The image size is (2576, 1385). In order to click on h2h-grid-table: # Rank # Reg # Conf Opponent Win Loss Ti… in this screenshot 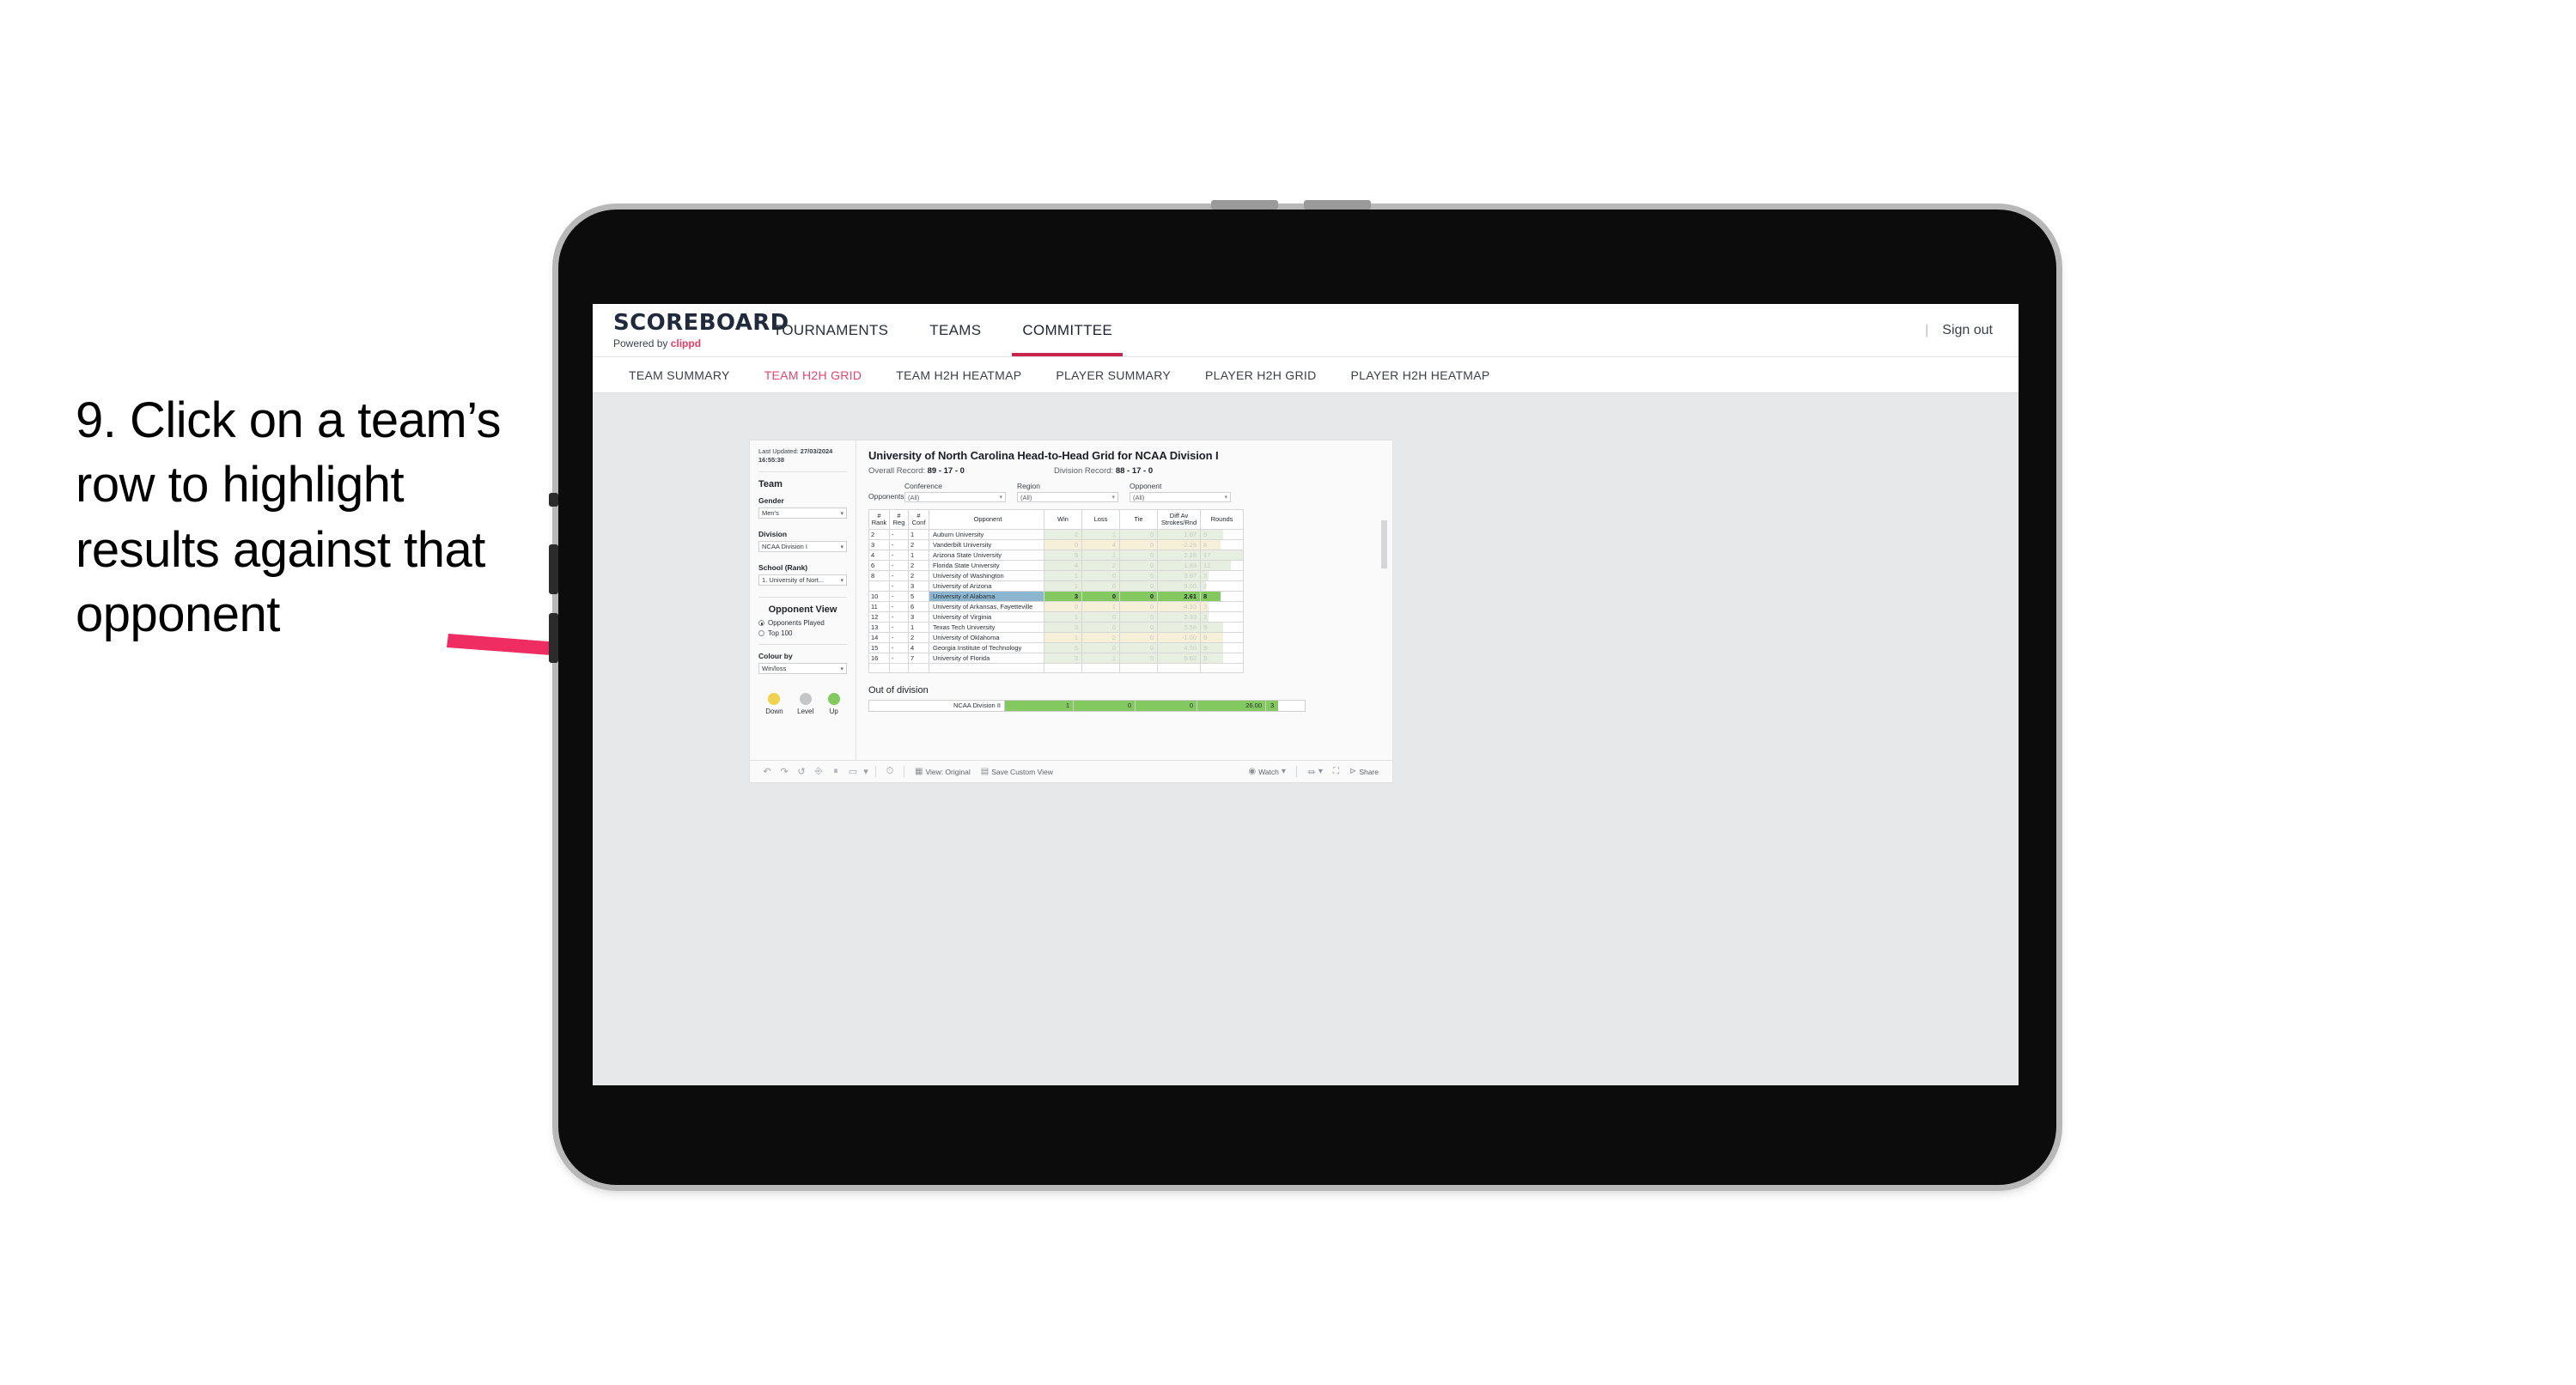, I will do `click(1056, 591)`.